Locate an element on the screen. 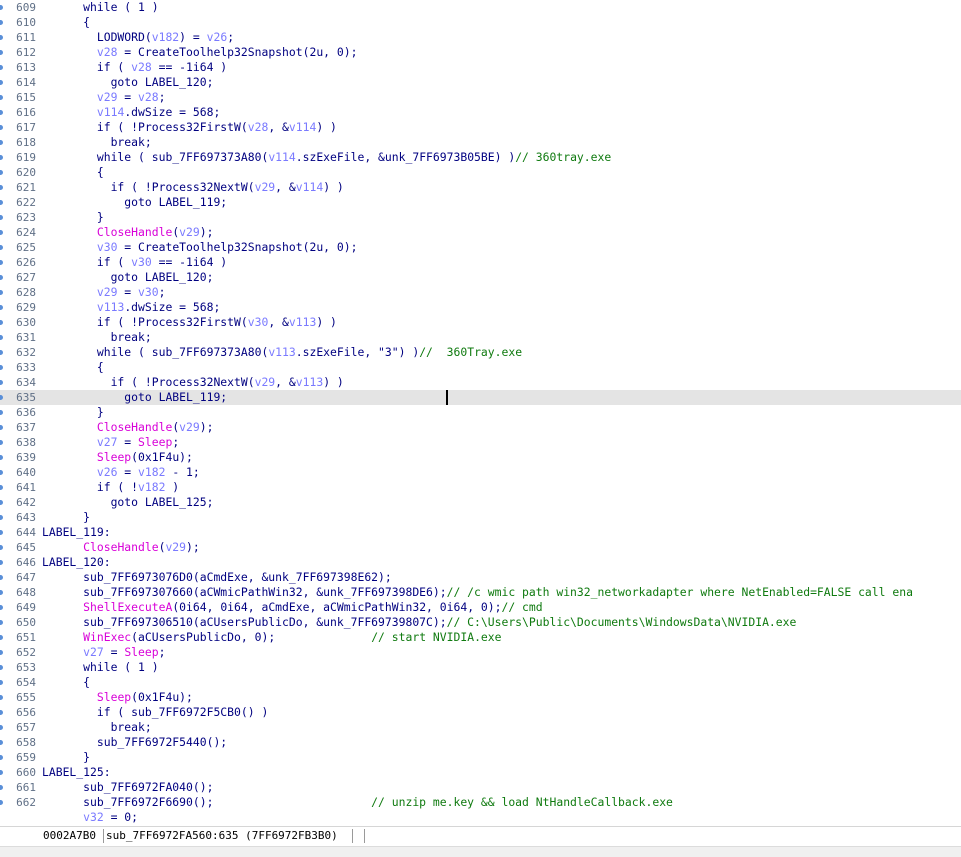 The image size is (961, 857). code-import-function: CloseHandle is located at coordinates (121, 547).